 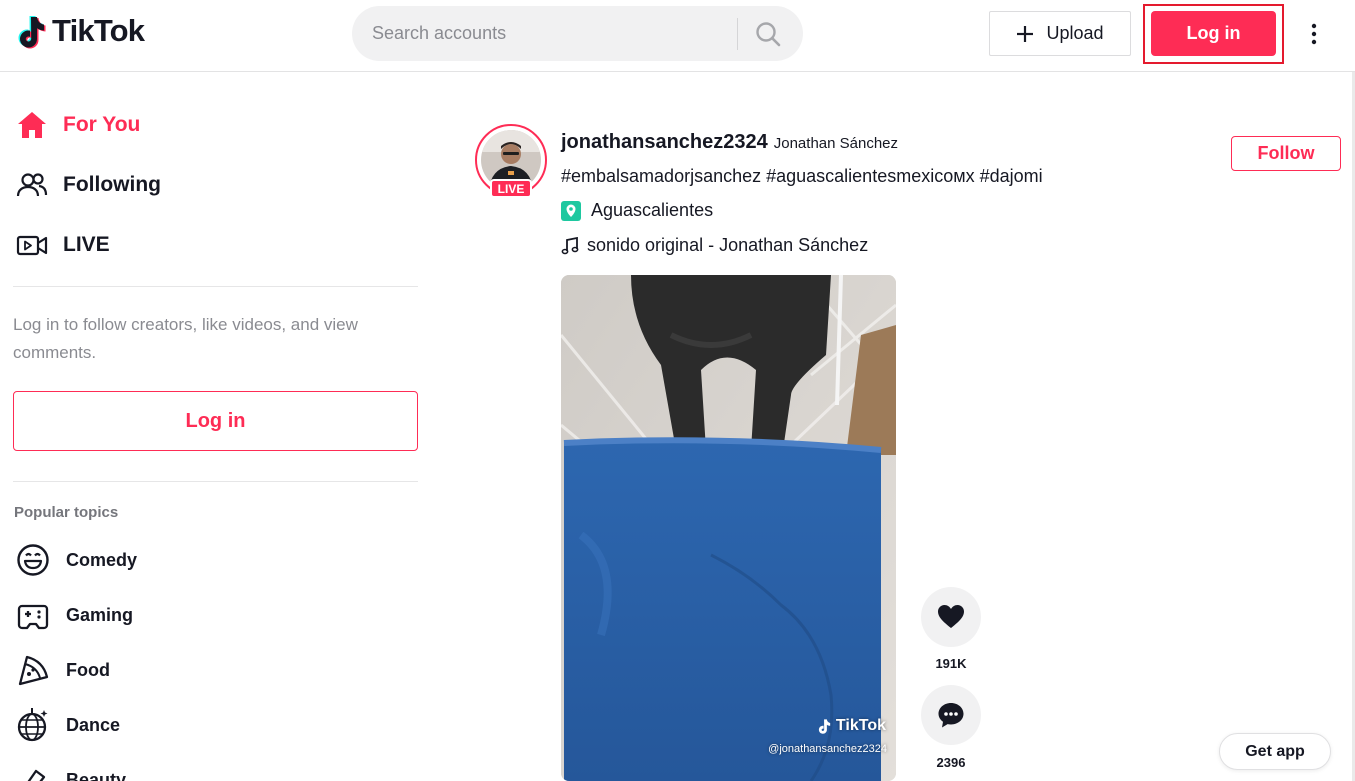 I want to click on video-watermark: TikTok, so click(x=851, y=726).